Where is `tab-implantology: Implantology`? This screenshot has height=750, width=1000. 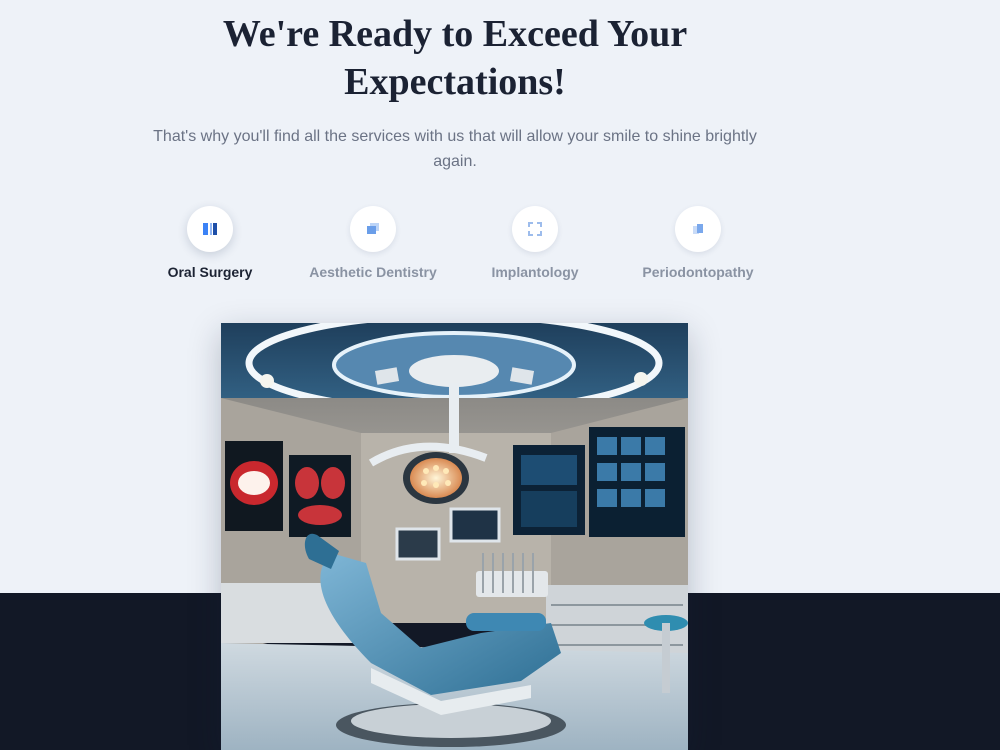
tab-implantology: Implantology is located at coordinates (535, 243).